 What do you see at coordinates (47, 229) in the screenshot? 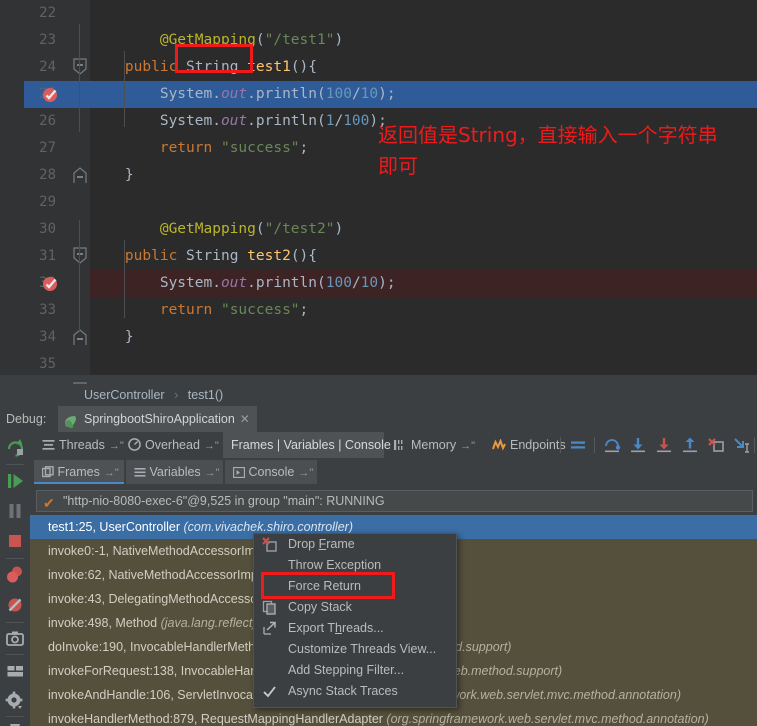
I see `line-number: 30` at bounding box center [47, 229].